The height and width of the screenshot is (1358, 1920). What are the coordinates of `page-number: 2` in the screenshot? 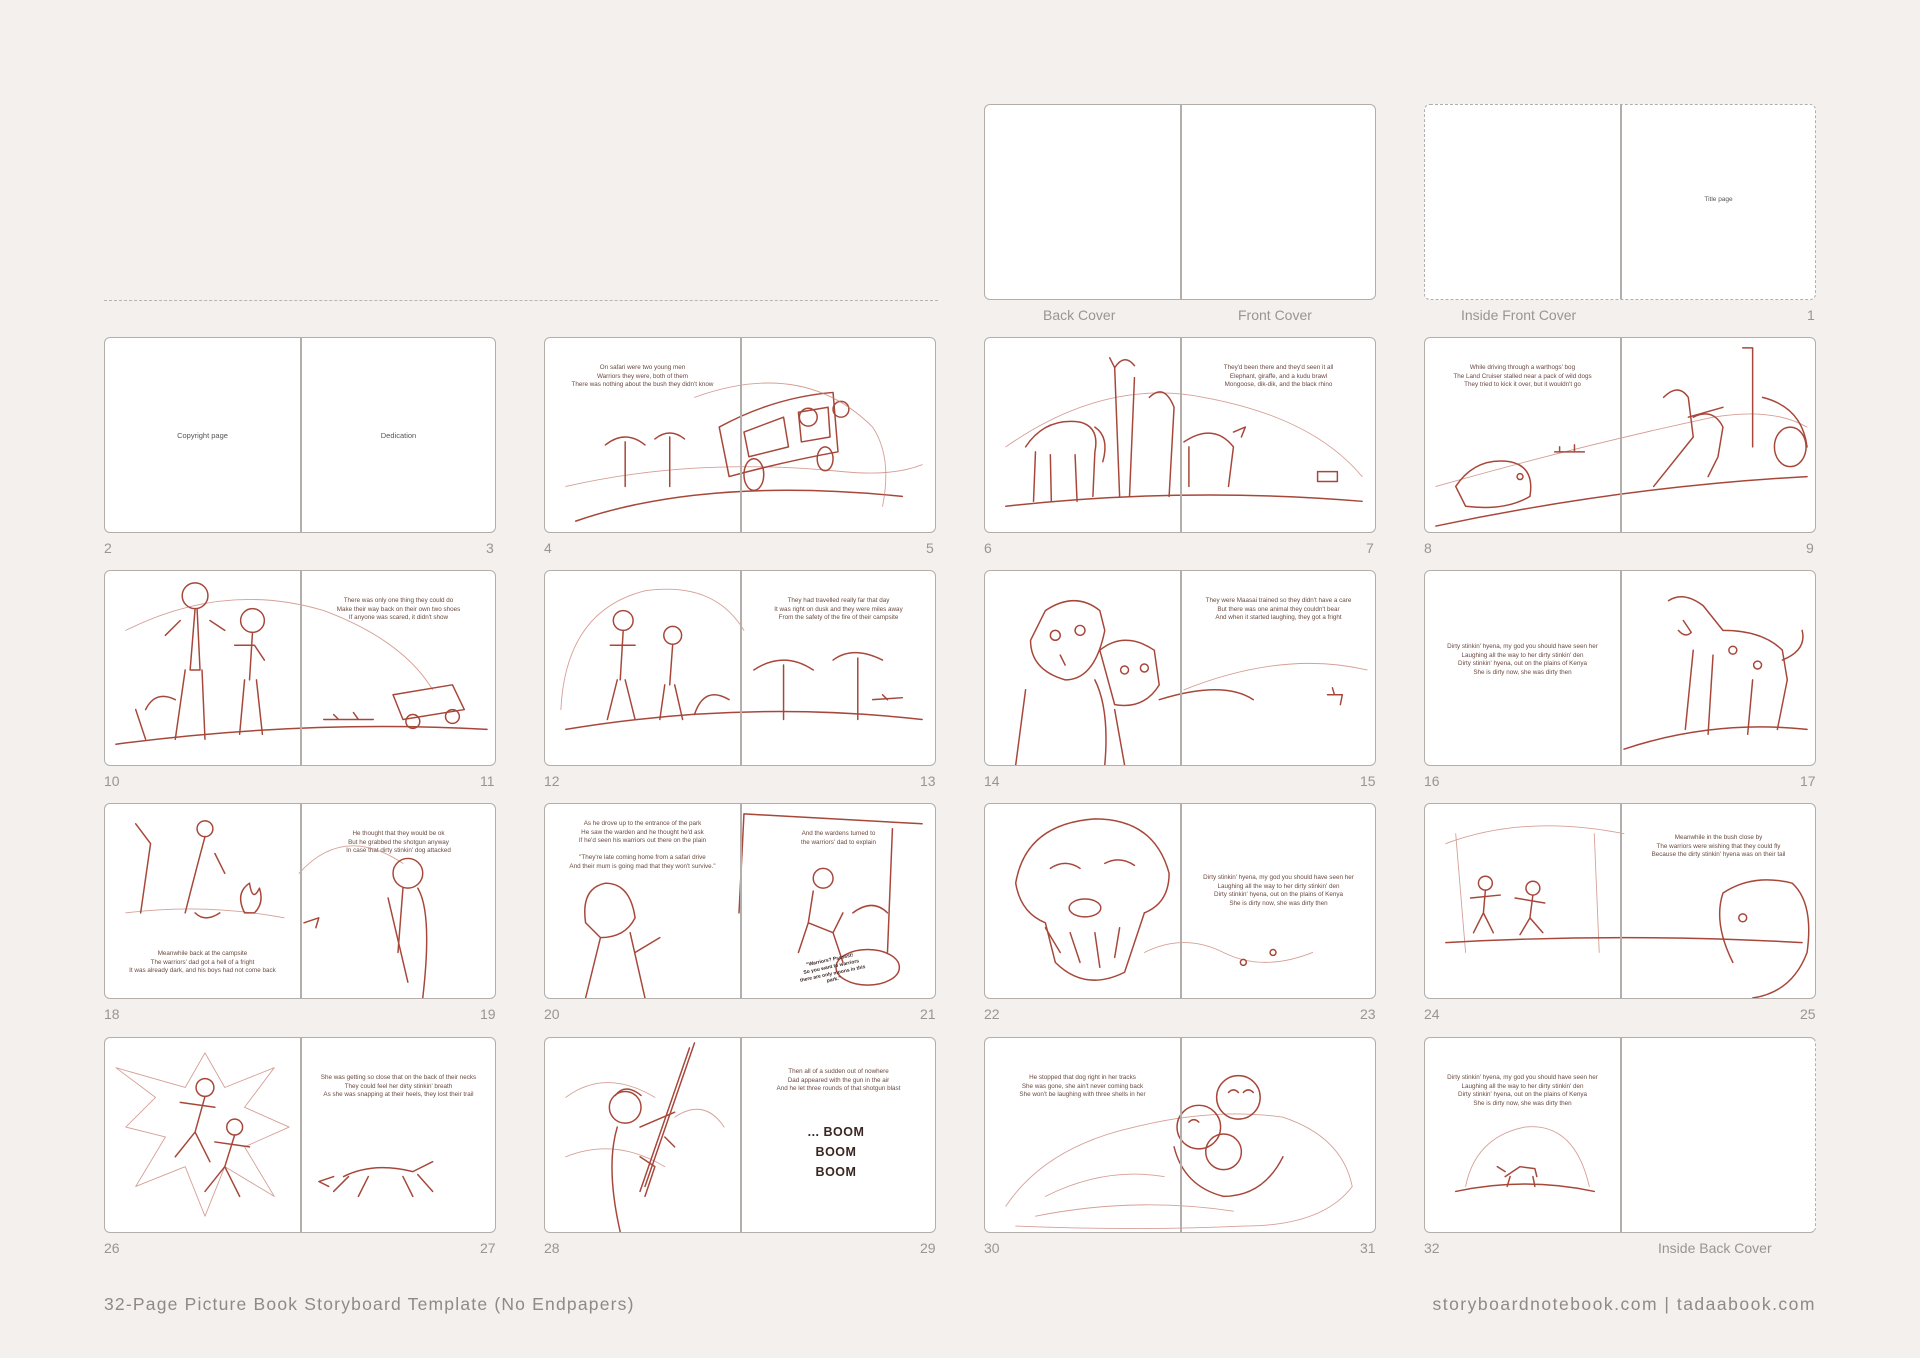 It's located at (108, 548).